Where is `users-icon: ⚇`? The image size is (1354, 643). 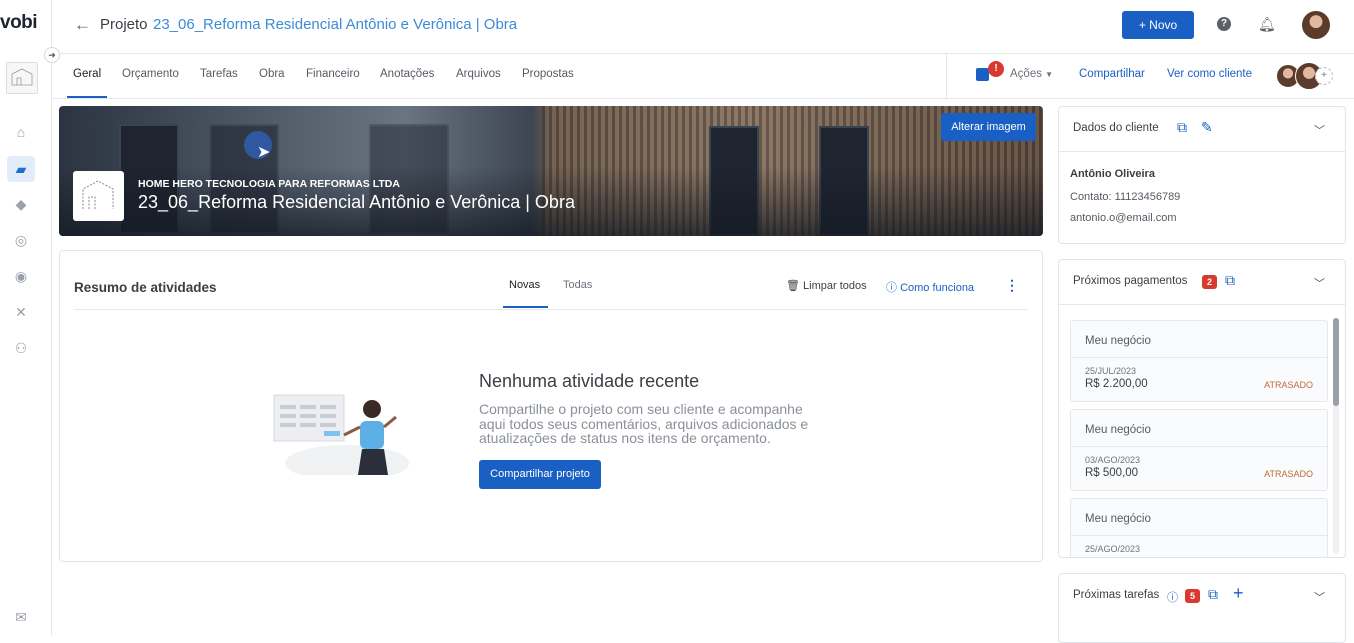
users-icon: ⚇ is located at coordinates (21, 348).